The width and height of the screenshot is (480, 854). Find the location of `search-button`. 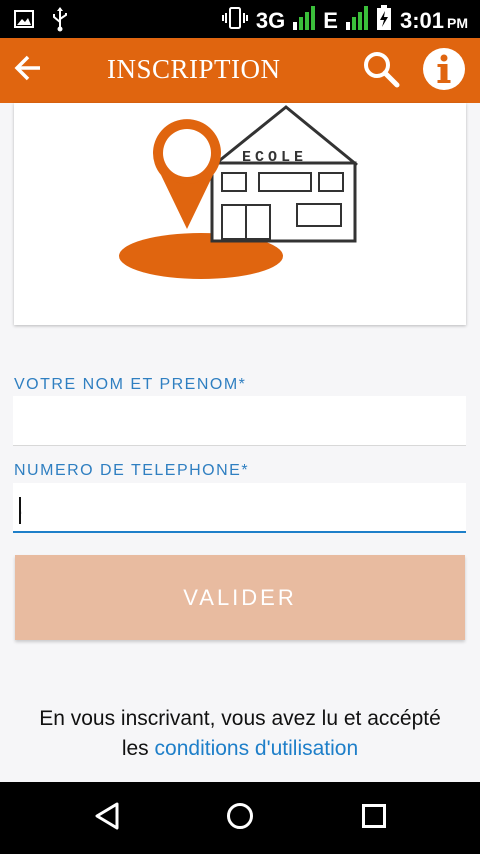

search-button is located at coordinates (381, 71).